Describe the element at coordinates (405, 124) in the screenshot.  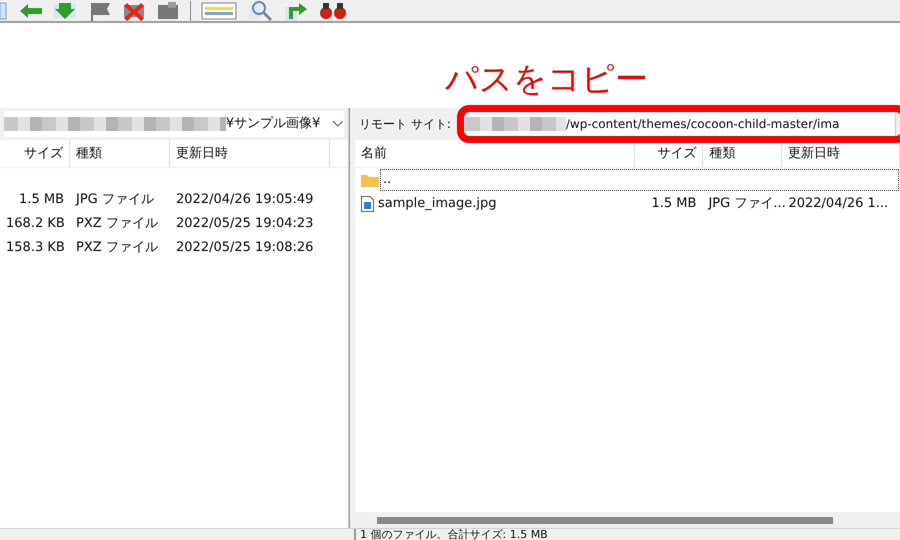
I see `path-label: リモート サイト:` at that location.